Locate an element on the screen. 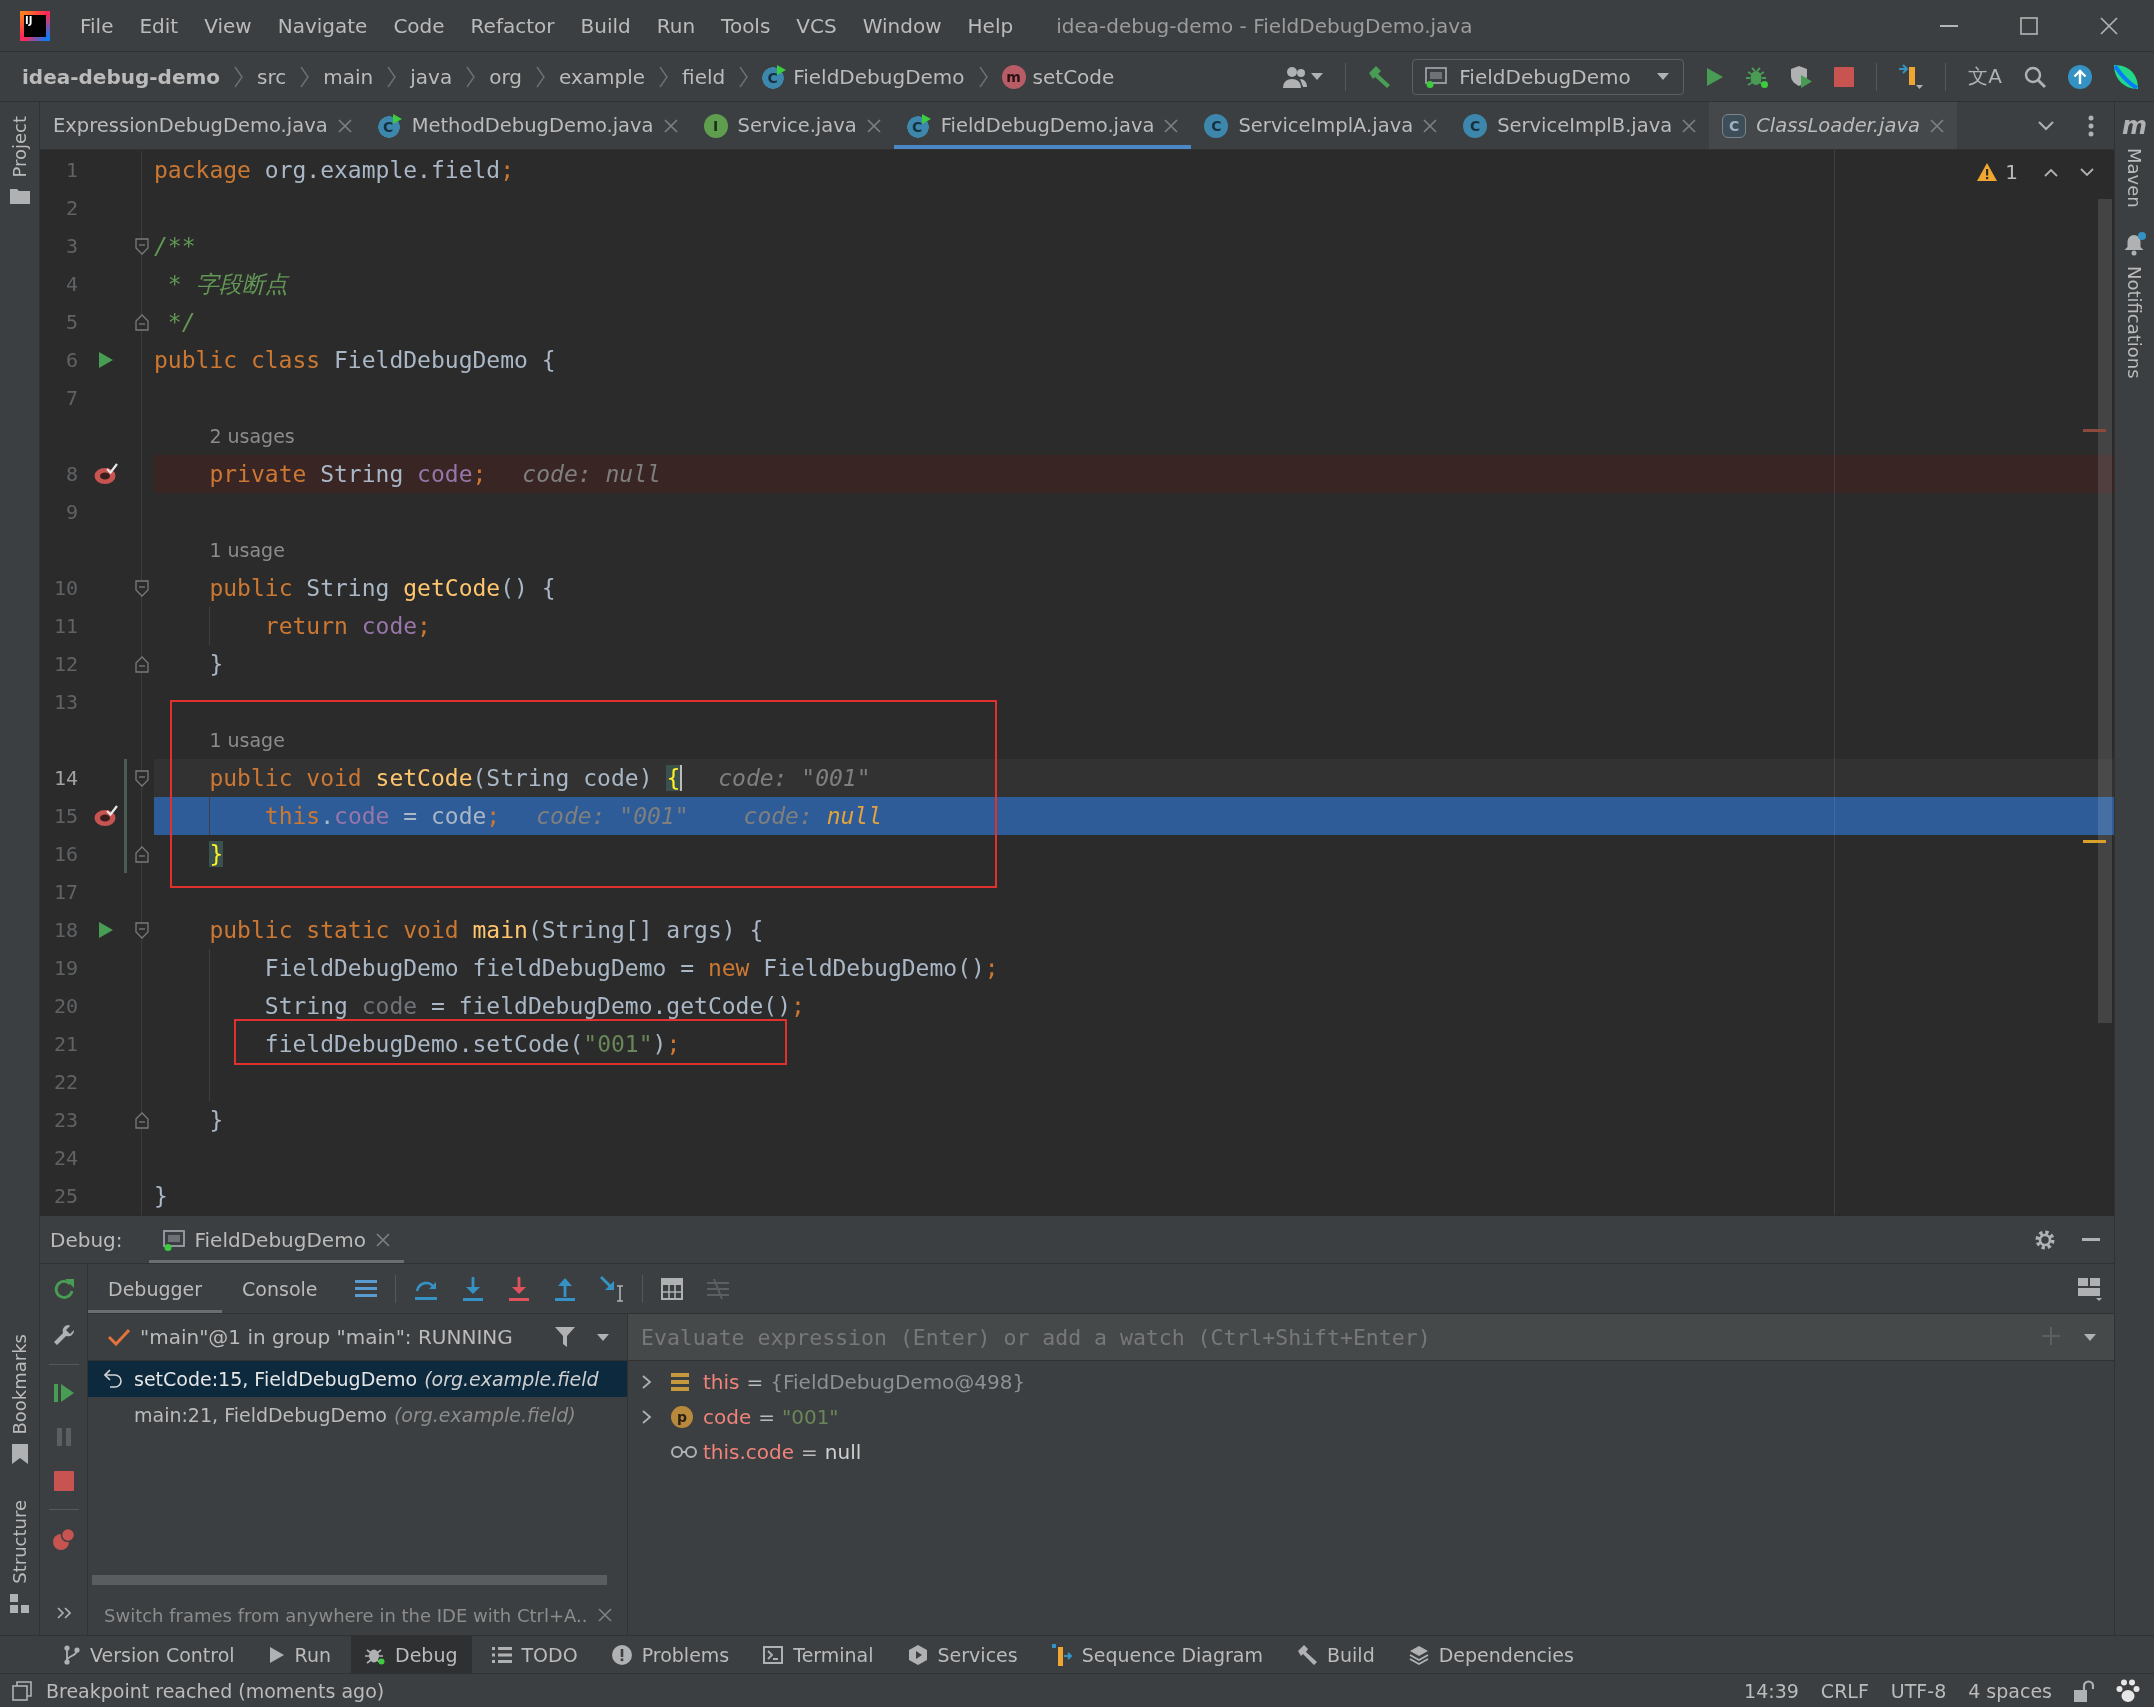 This screenshot has width=2154, height=1707. calculator-icon is located at coordinates (672, 1288).